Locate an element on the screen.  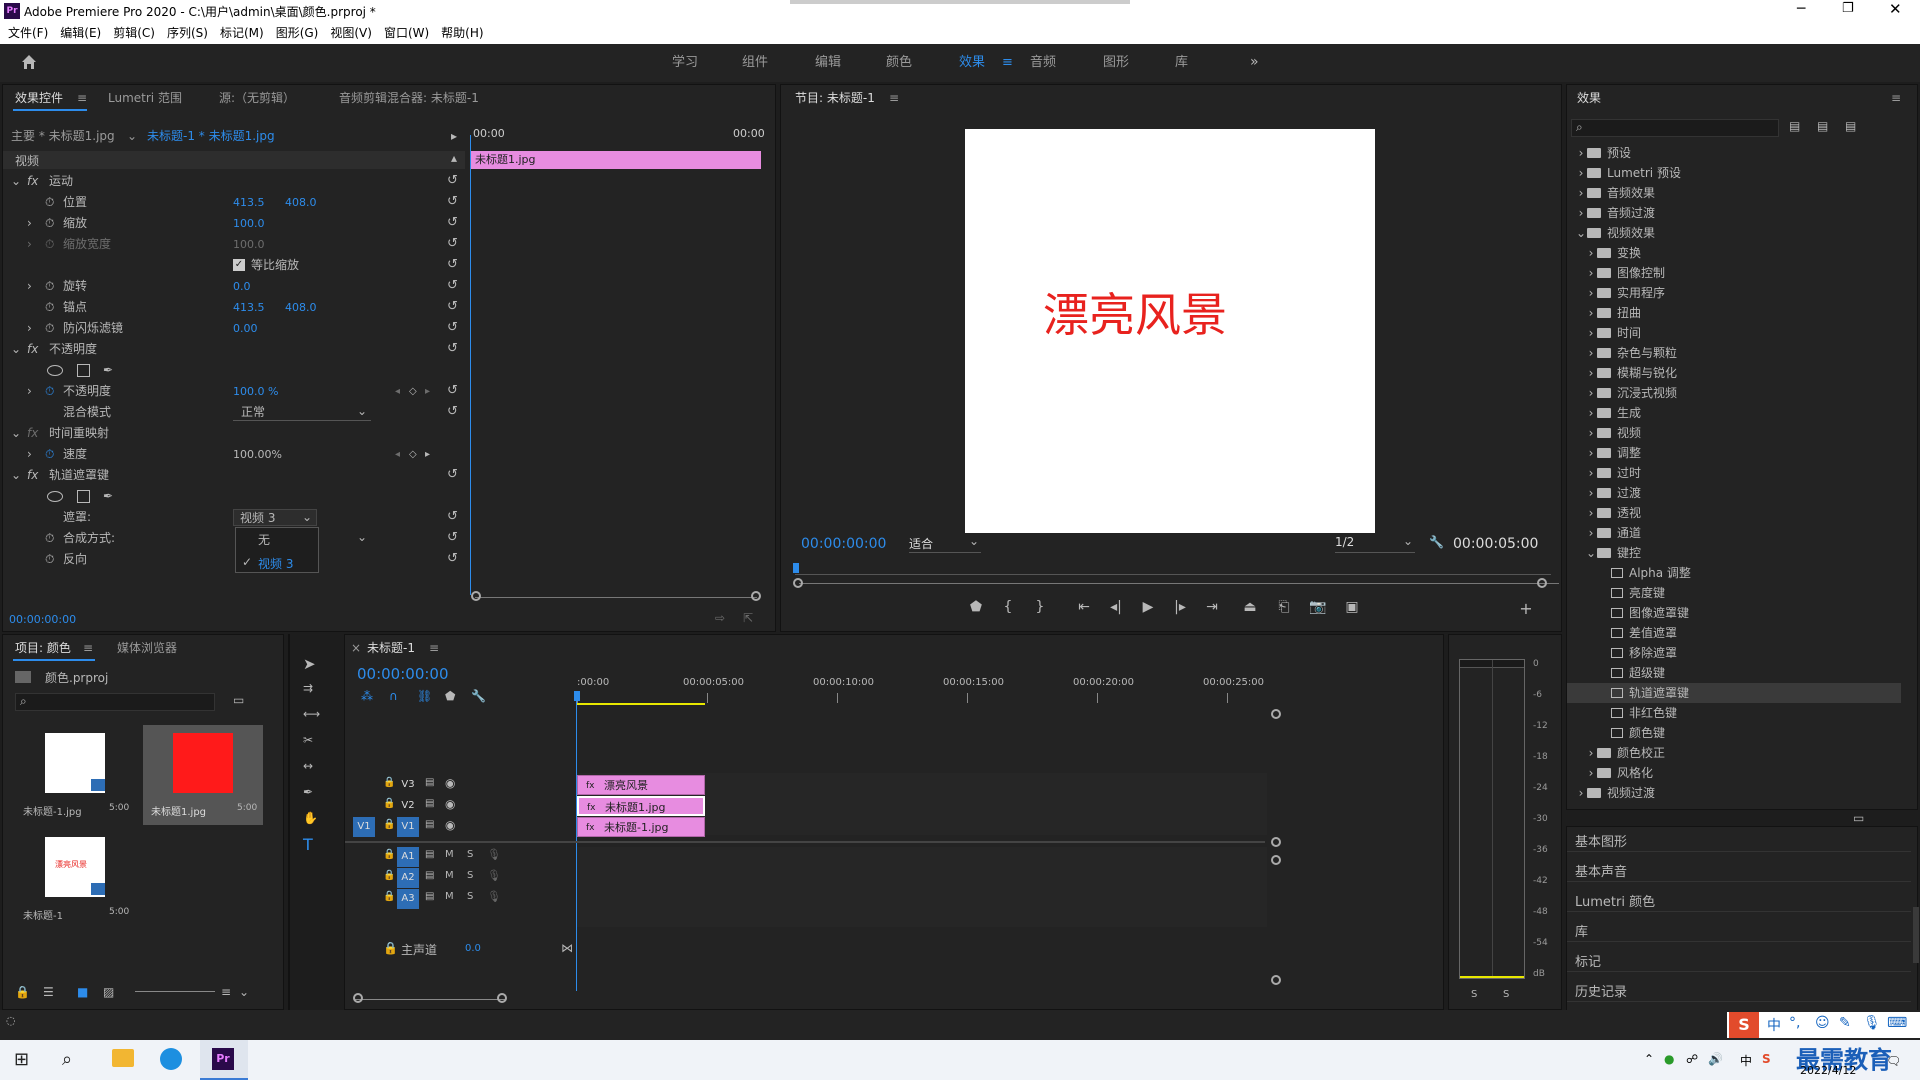
icon-view-icon: ■ is located at coordinates (82, 992).